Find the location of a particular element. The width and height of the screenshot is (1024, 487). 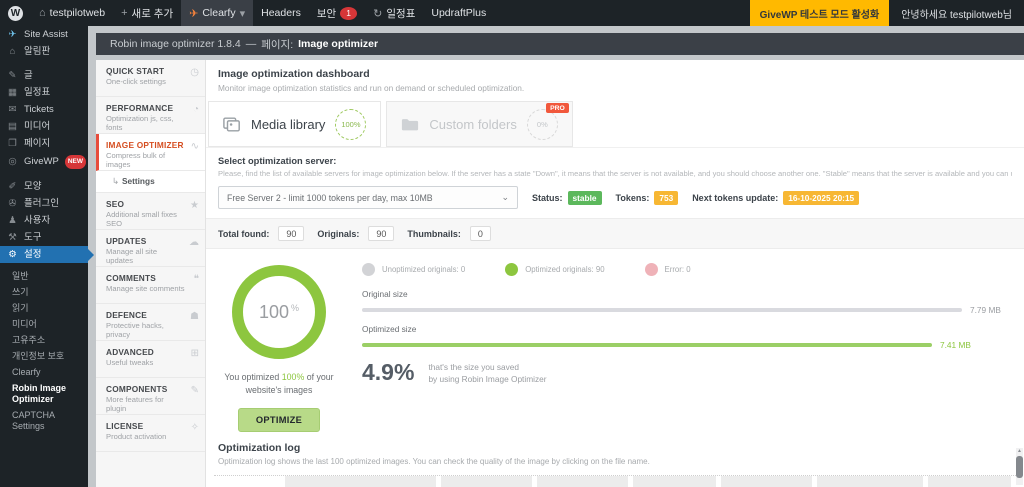

tab-percent-badge: 100% is located at coordinates (351, 124).